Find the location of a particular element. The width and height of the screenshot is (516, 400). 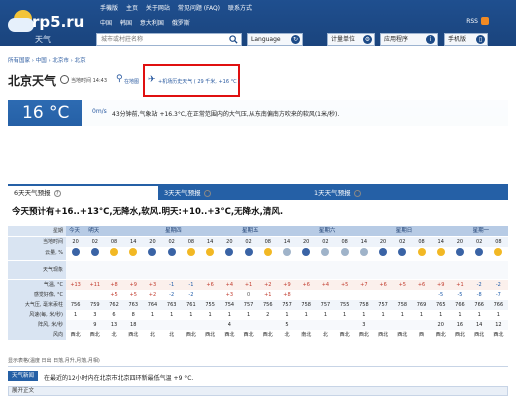

country-link: 韩国 is located at coordinates (126, 23).